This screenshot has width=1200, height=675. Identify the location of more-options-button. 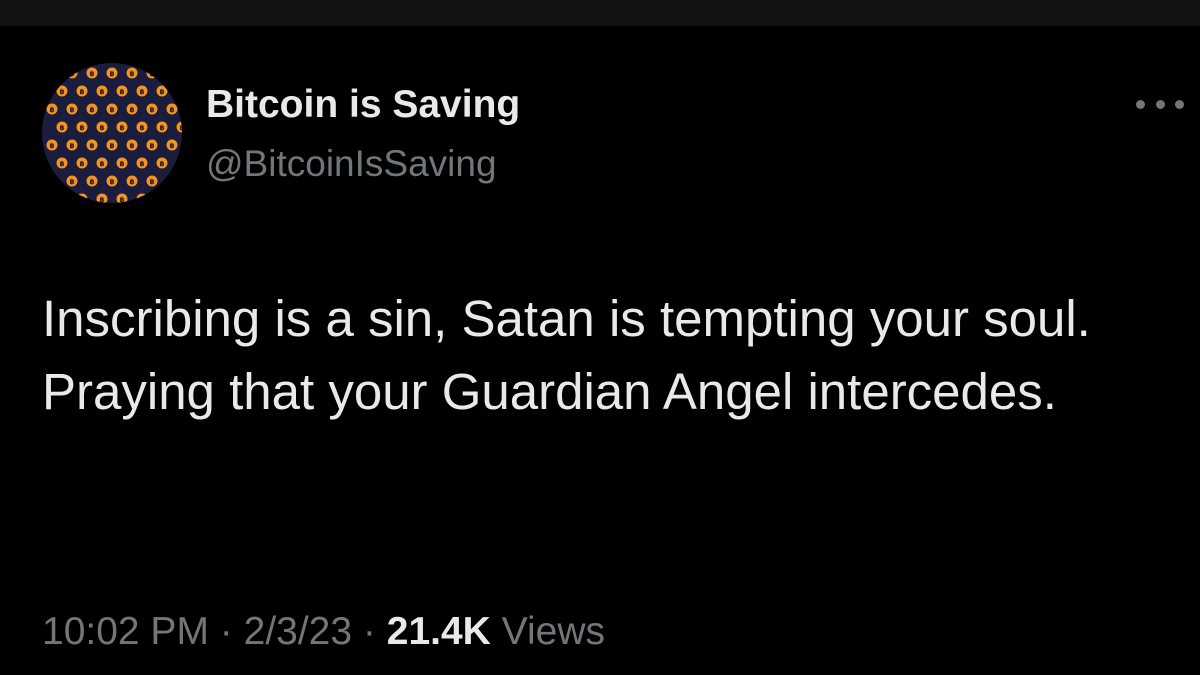
(1160, 104).